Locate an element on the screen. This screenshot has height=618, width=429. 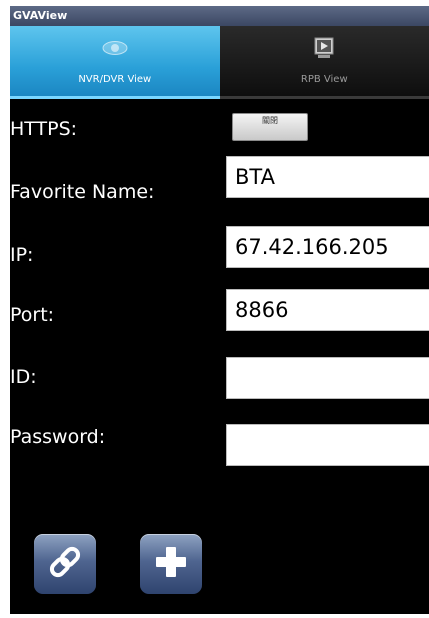
port-label: Port: is located at coordinates (32, 315).